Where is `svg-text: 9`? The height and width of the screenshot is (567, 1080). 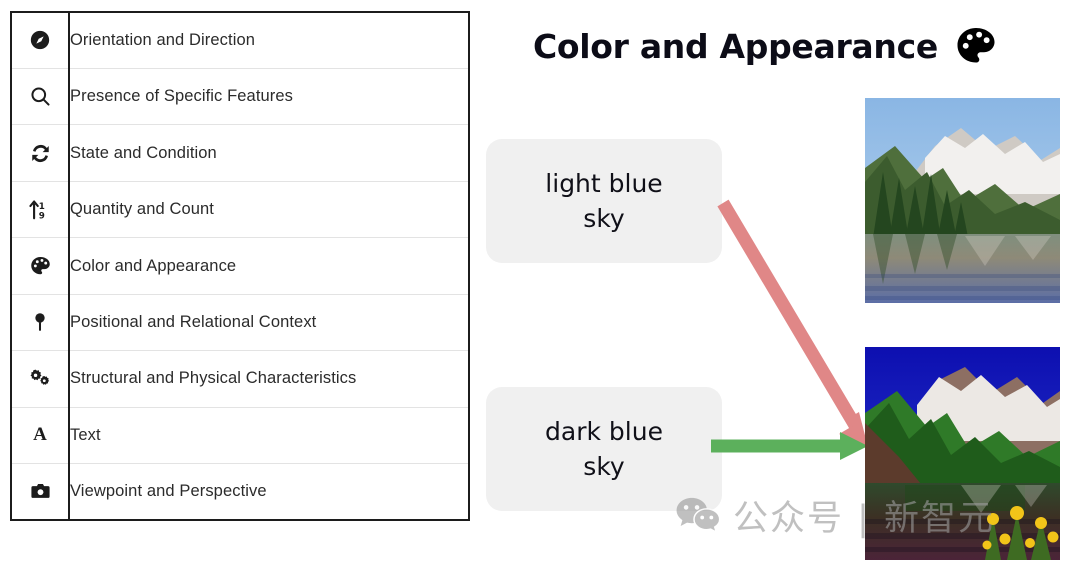 svg-text: 9 is located at coordinates (42, 216).